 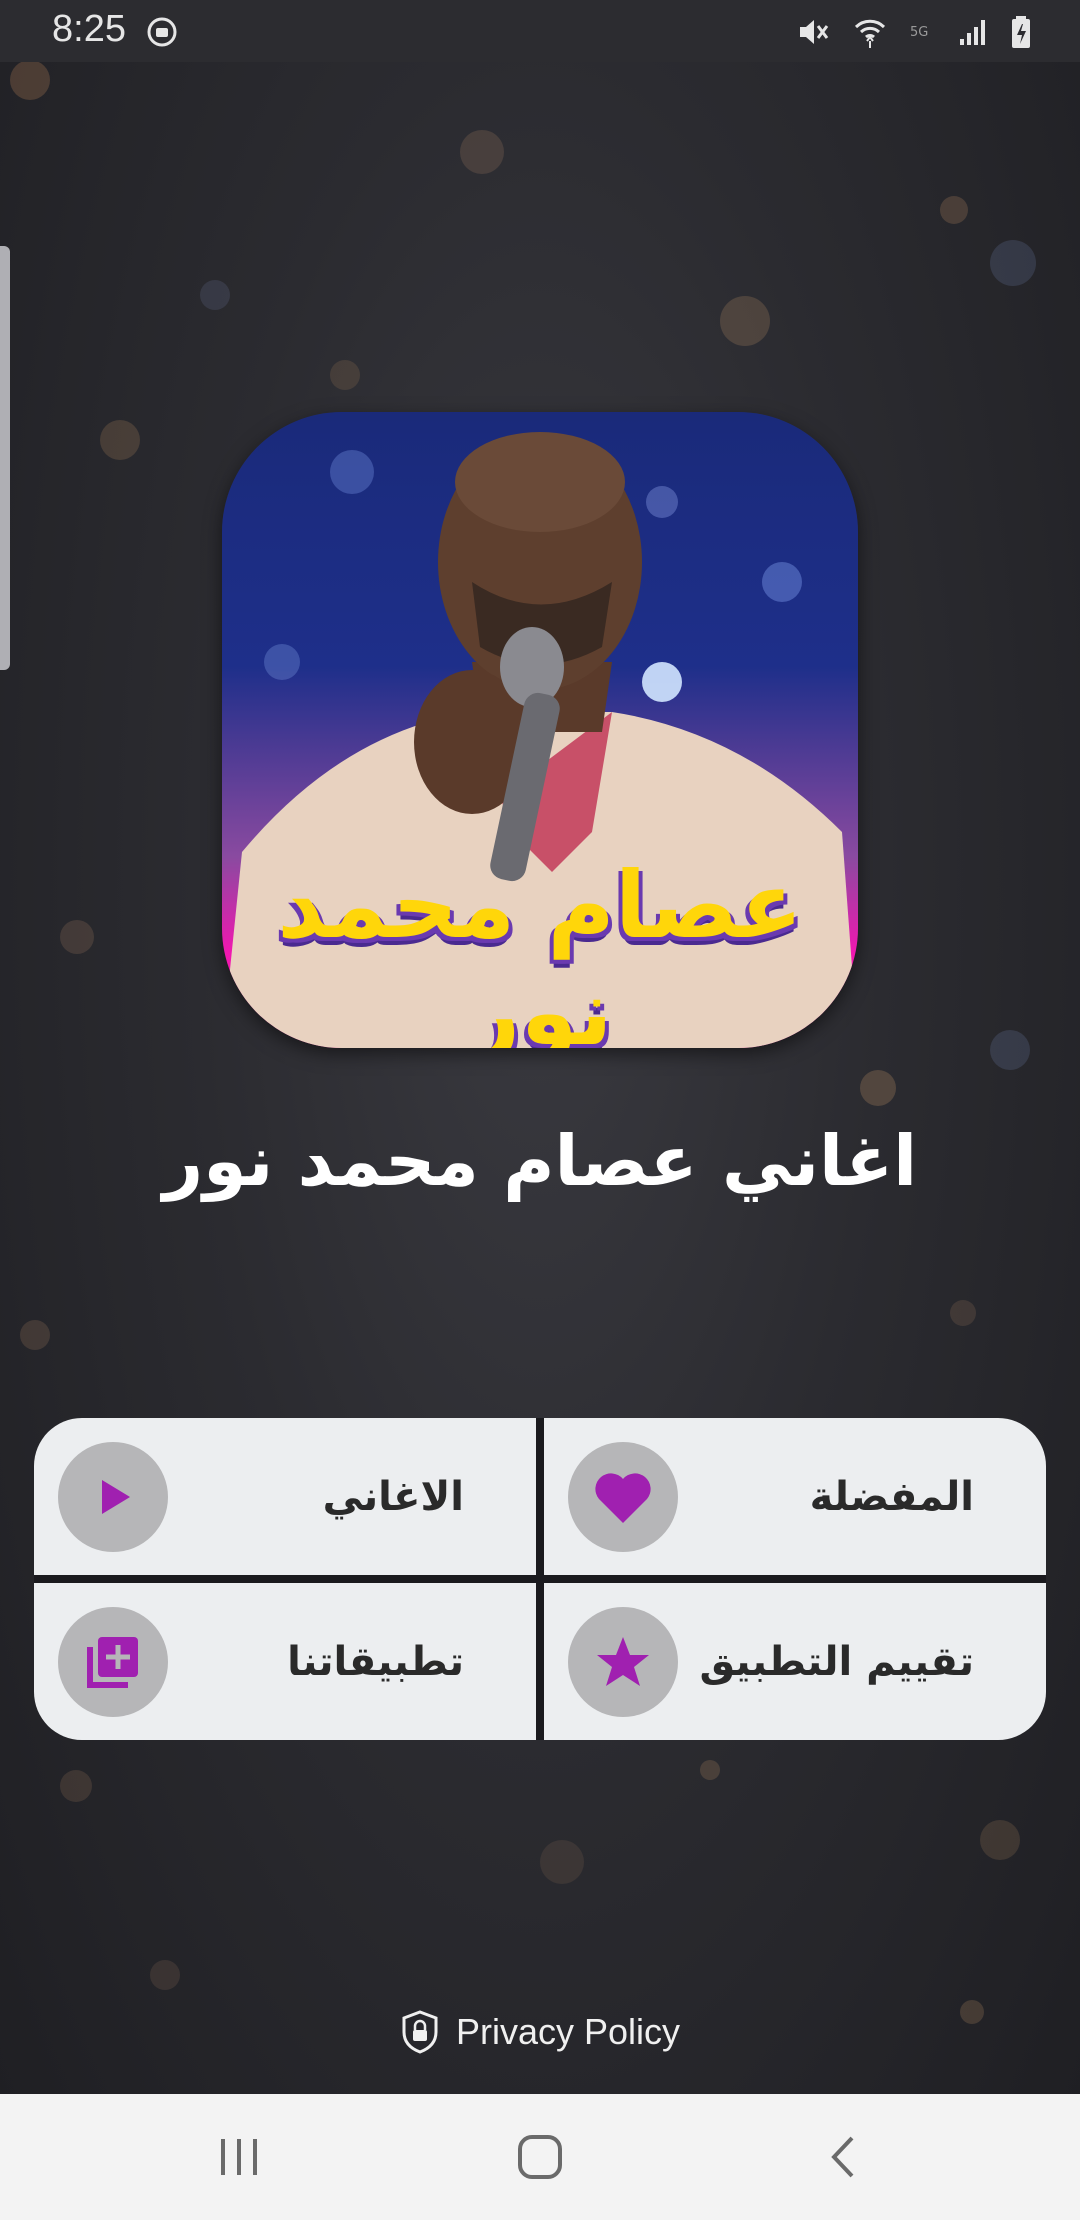 I want to click on privacy-policy-link: Privacy Policy, so click(x=540, y=2032).